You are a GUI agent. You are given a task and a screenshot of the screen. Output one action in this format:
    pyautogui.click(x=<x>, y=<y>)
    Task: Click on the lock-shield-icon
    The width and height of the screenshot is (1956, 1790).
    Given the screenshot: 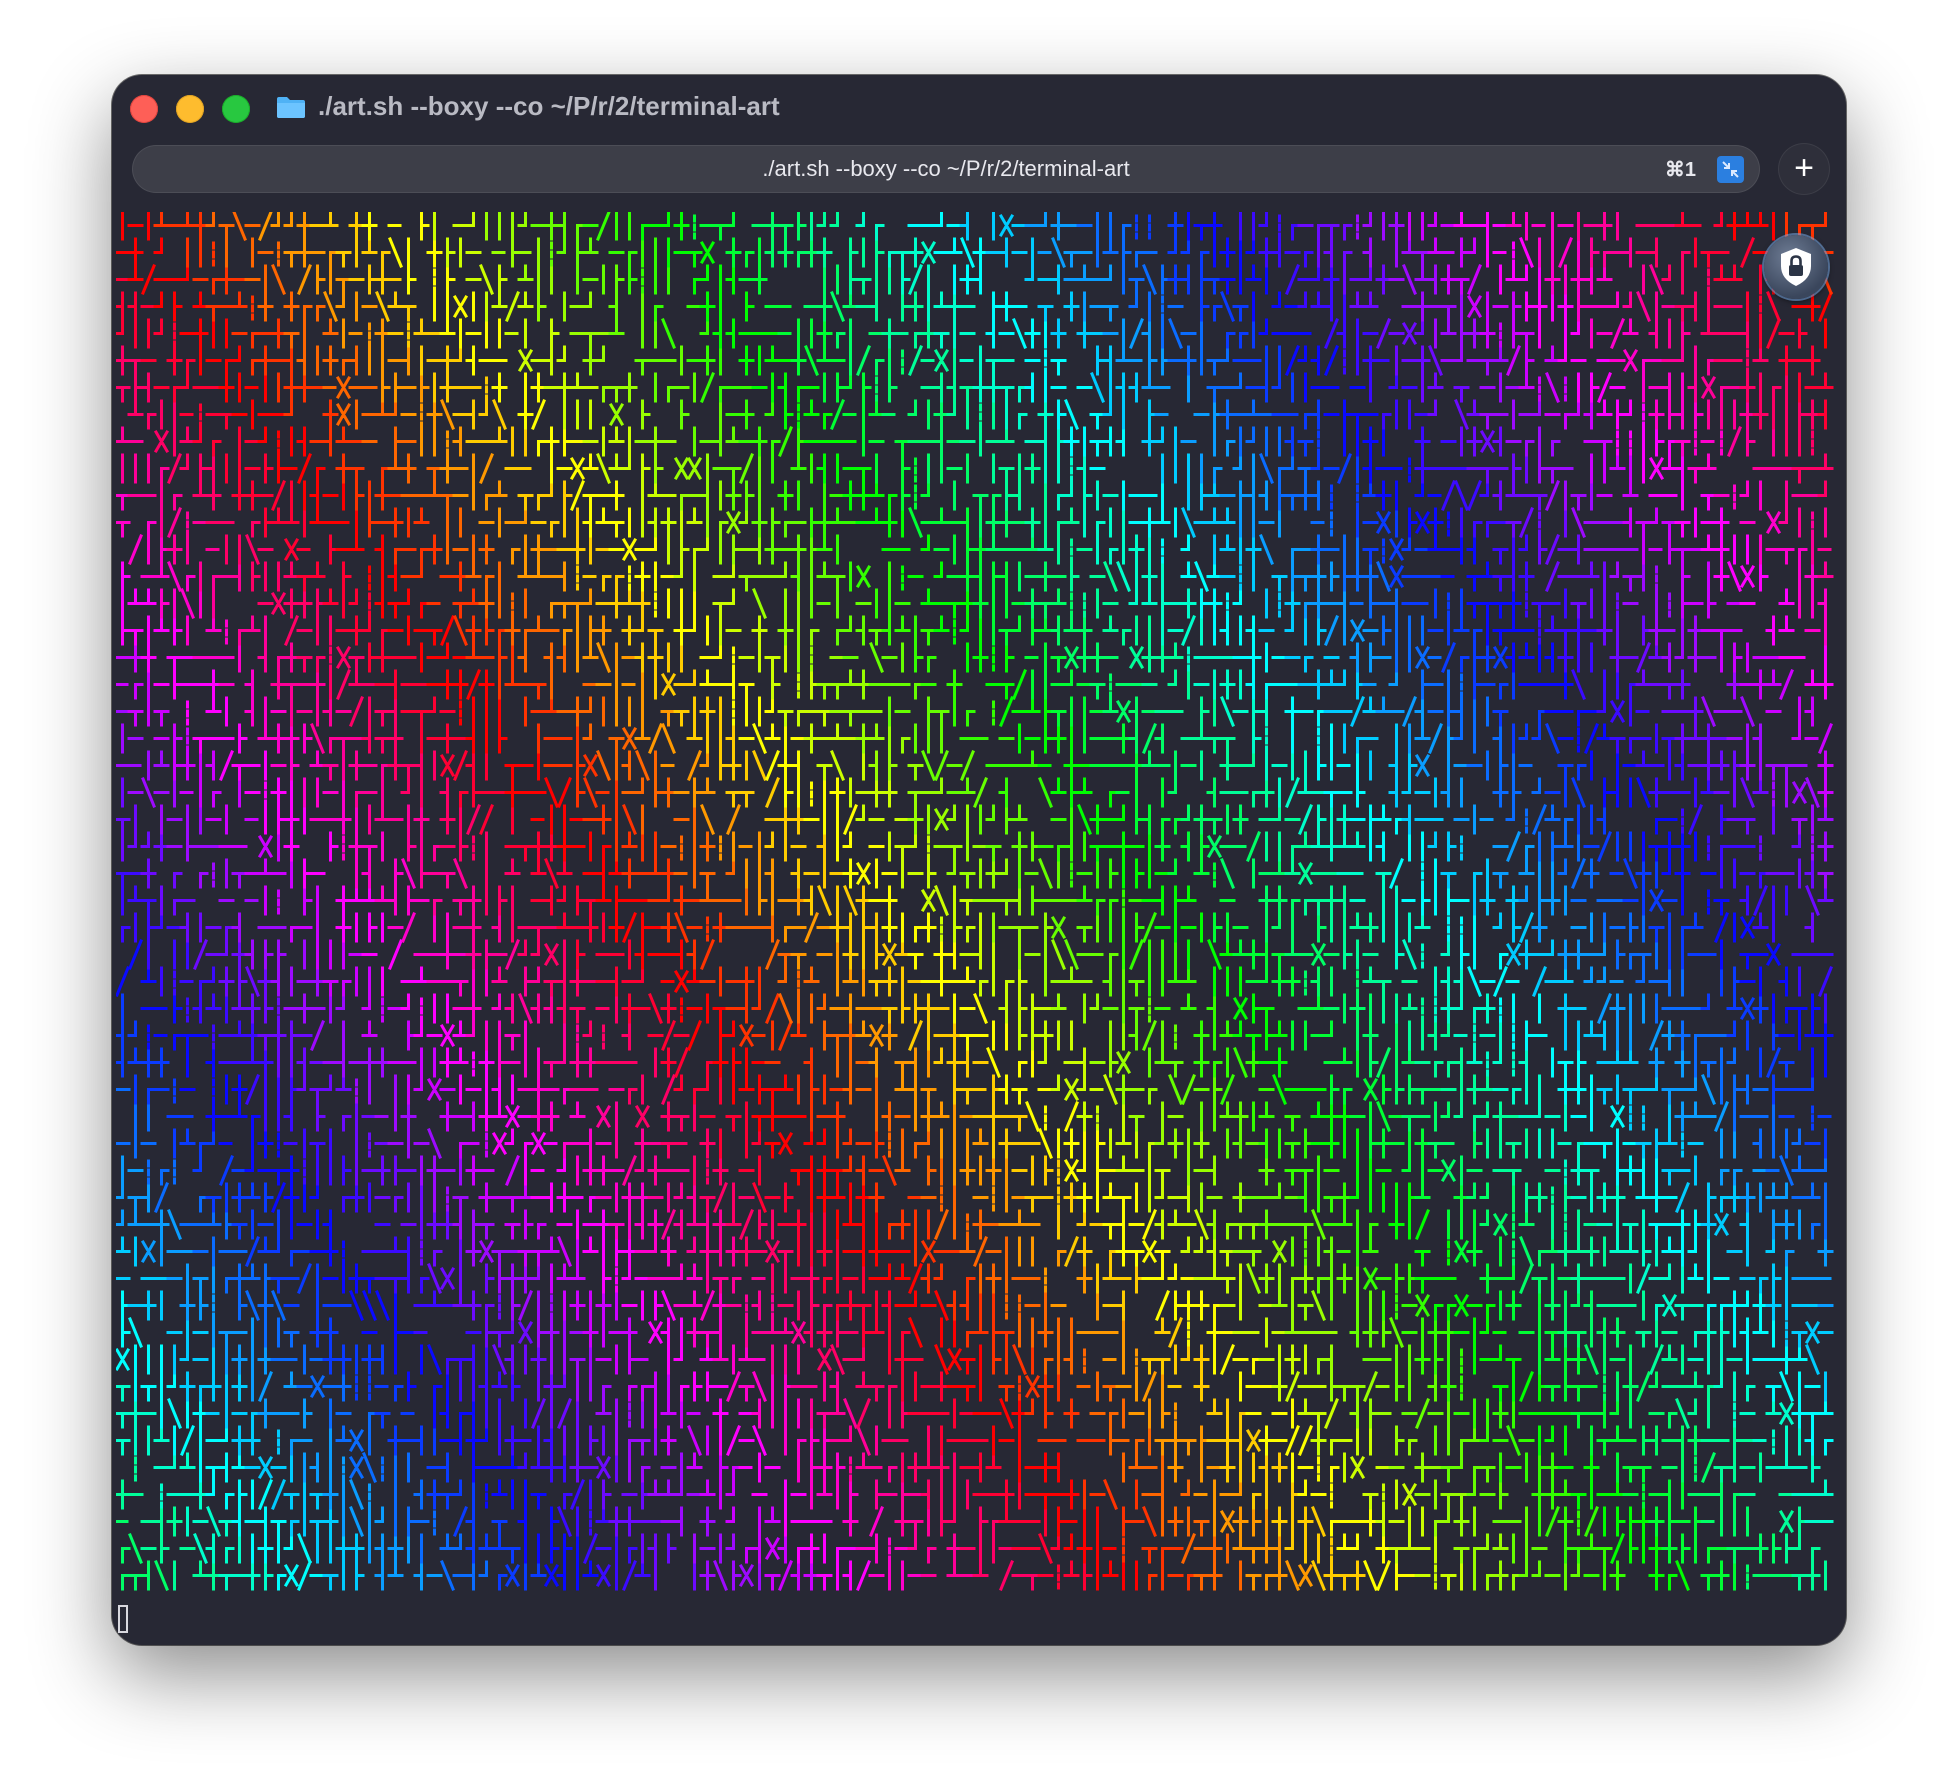 What is the action you would take?
    pyautogui.click(x=1796, y=267)
    